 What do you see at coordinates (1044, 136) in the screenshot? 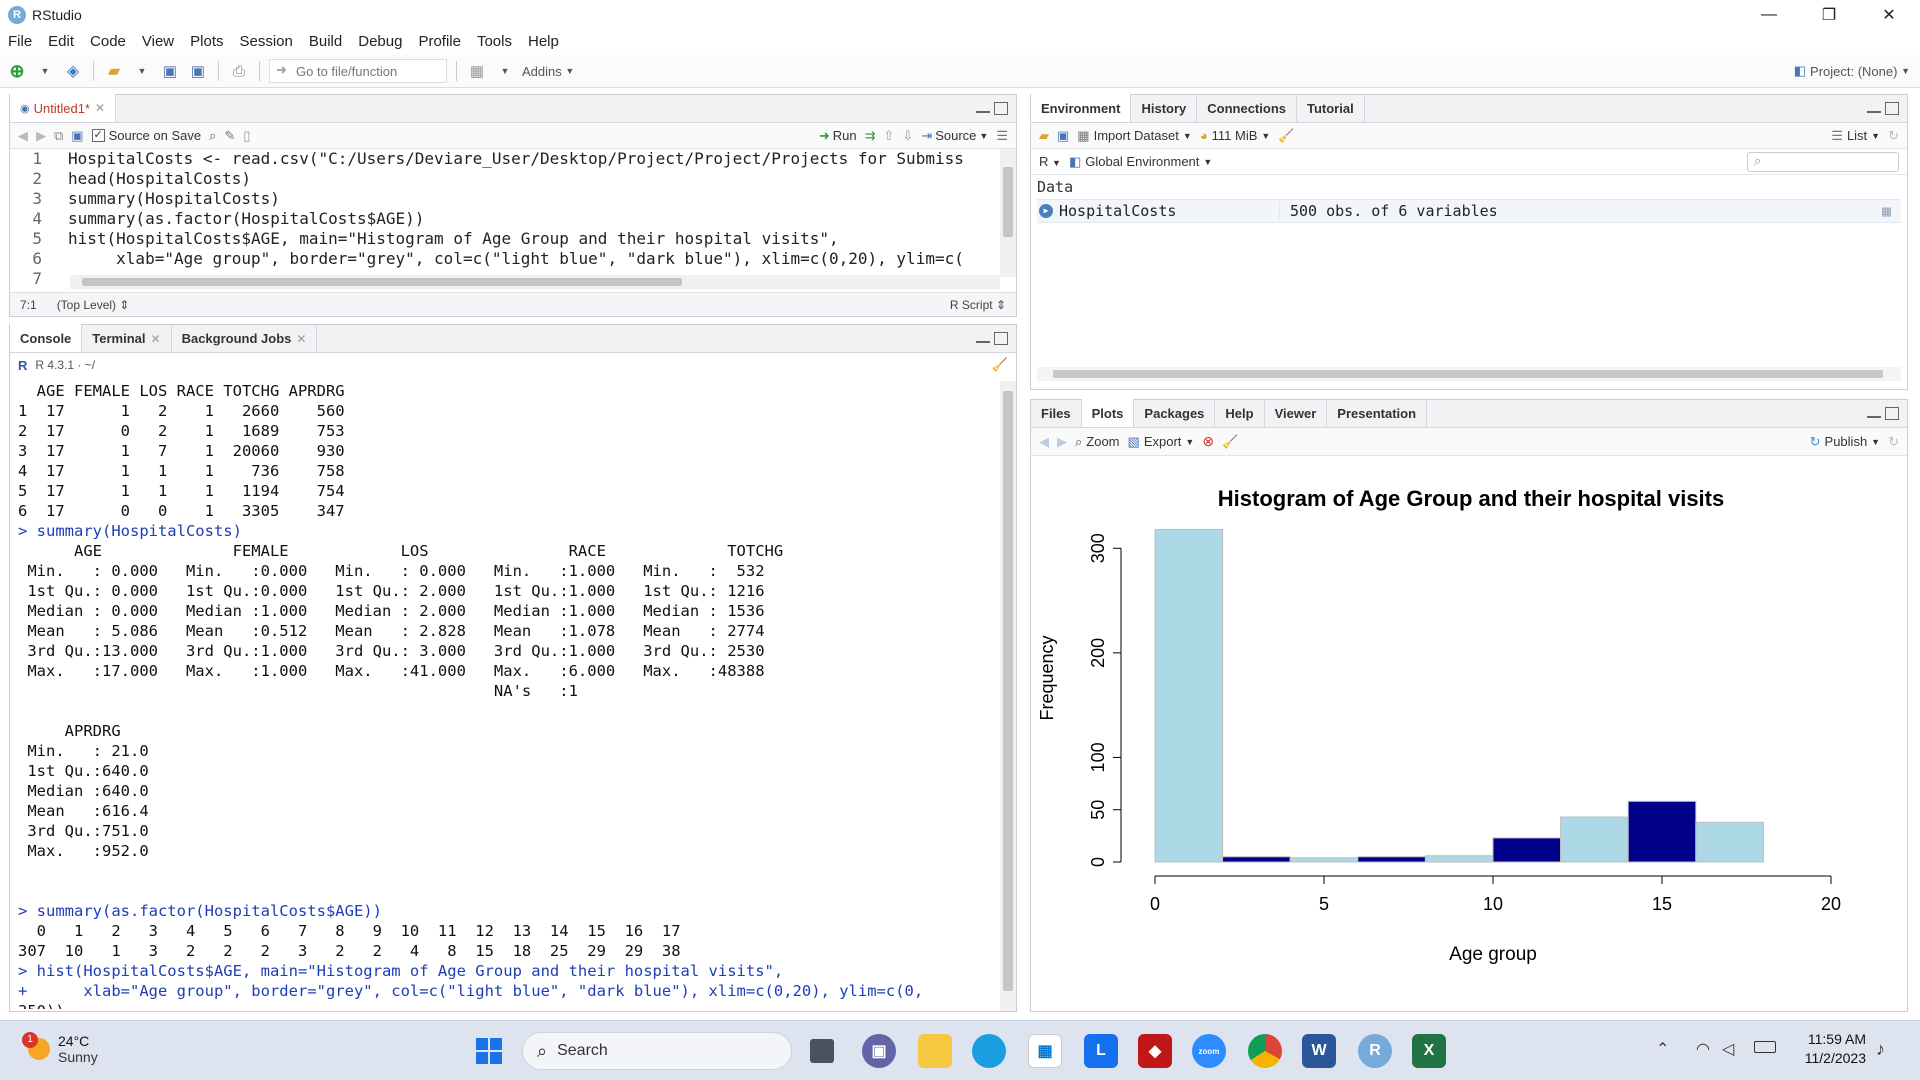
I see `load-workspace-icon: ▰` at bounding box center [1044, 136].